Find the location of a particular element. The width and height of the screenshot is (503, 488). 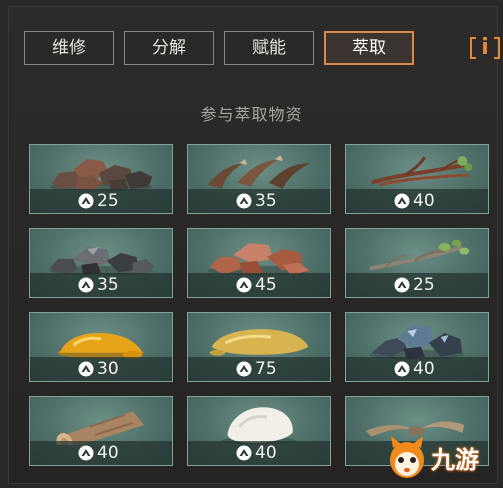

info-icon: i is located at coordinates (485, 47).